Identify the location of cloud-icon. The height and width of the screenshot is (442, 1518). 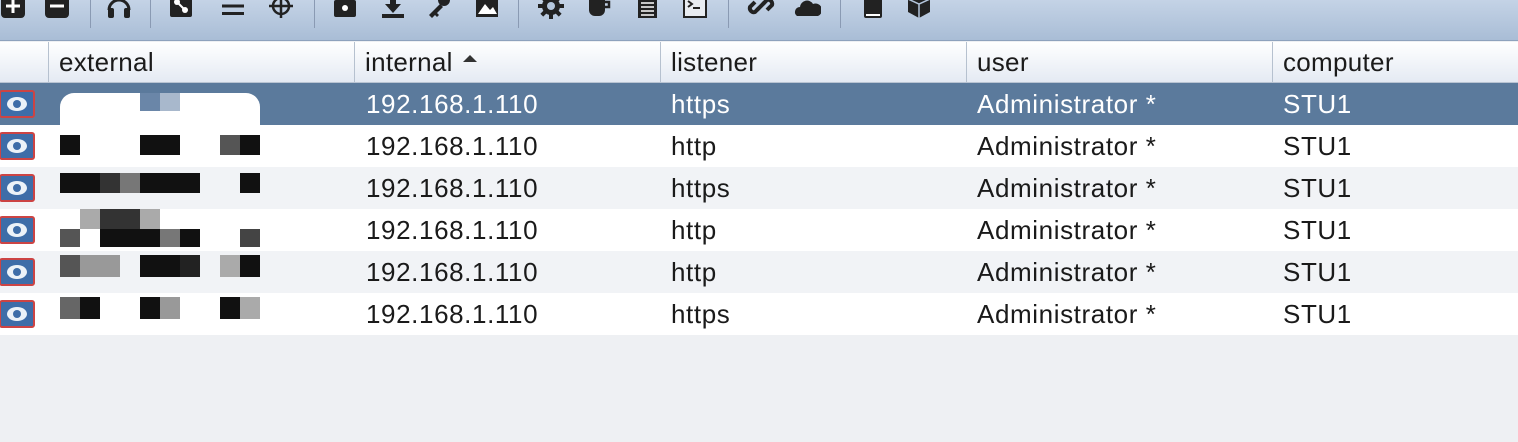
(807, 13).